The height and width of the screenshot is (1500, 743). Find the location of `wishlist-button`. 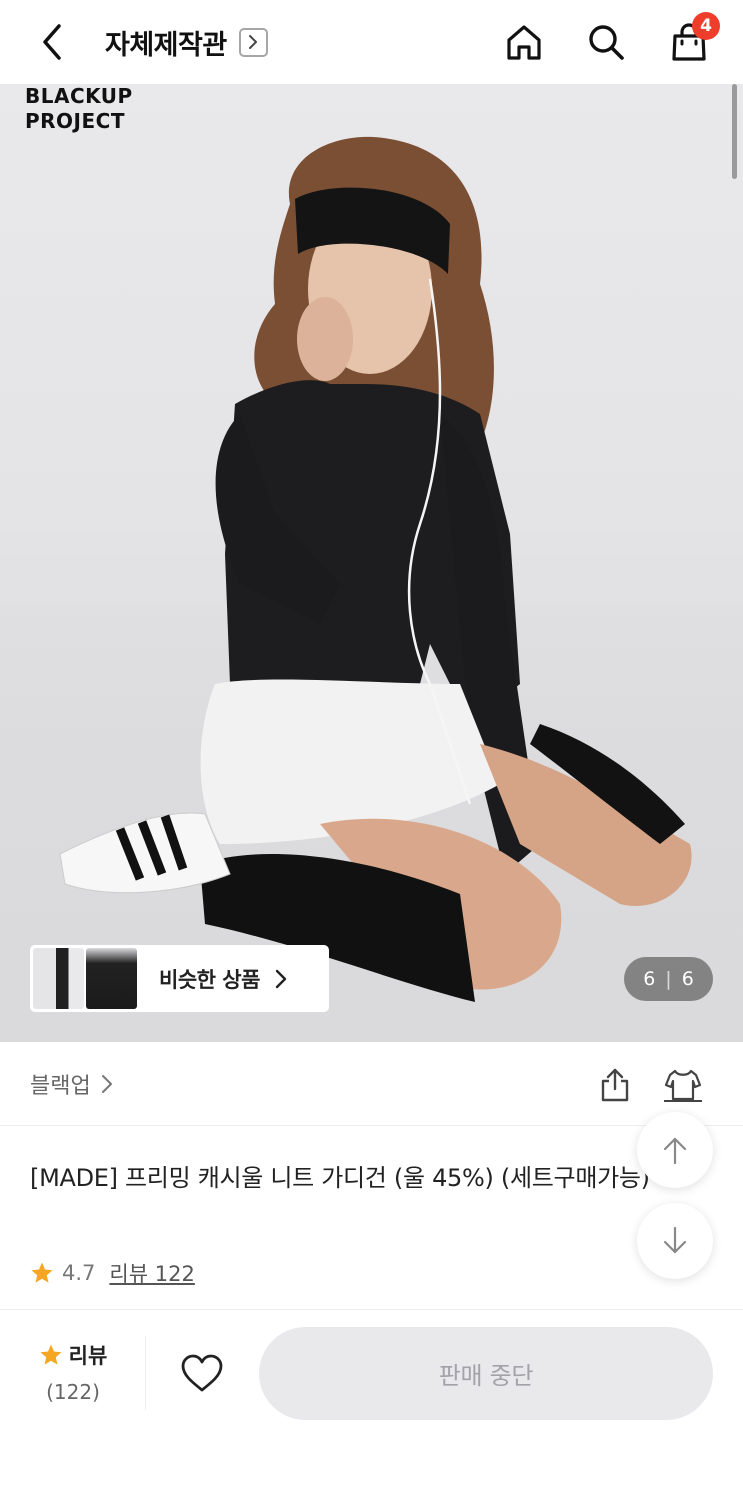

wishlist-button is located at coordinates (202, 1373).